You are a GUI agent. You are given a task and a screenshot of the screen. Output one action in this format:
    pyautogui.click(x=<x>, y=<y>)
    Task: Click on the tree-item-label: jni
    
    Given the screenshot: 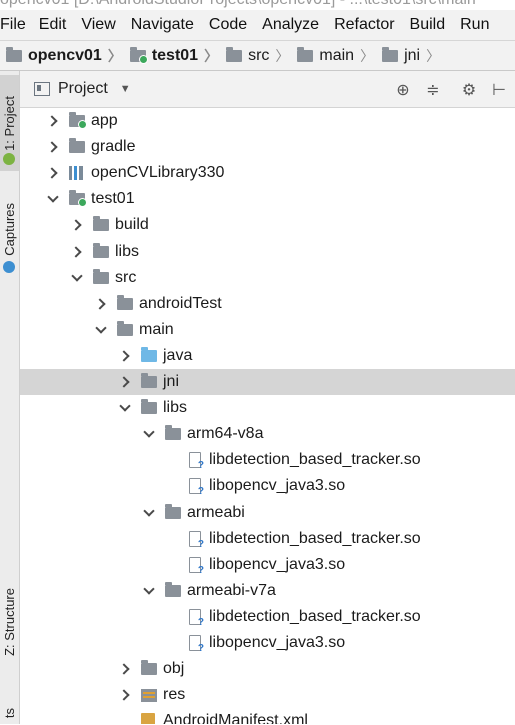 What is the action you would take?
    pyautogui.click(x=171, y=381)
    